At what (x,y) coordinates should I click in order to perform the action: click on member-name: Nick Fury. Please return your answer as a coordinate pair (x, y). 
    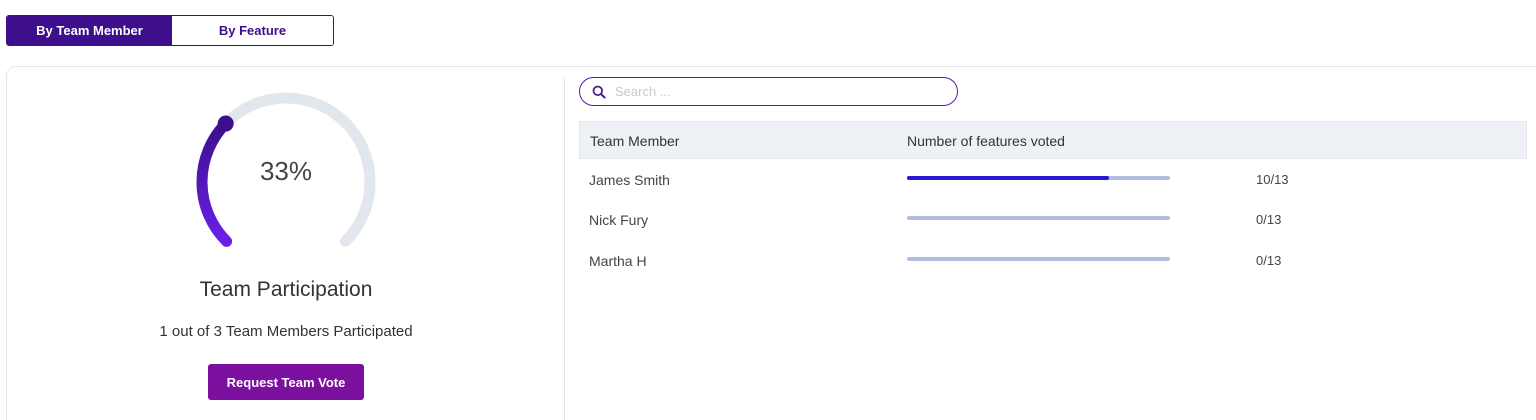
    Looking at the image, I should click on (619, 220).